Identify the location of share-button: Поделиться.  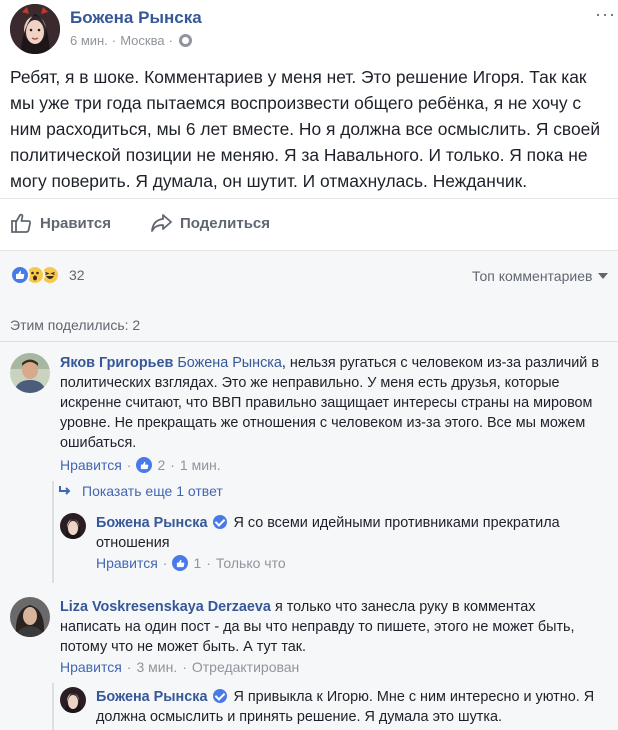
(210, 223).